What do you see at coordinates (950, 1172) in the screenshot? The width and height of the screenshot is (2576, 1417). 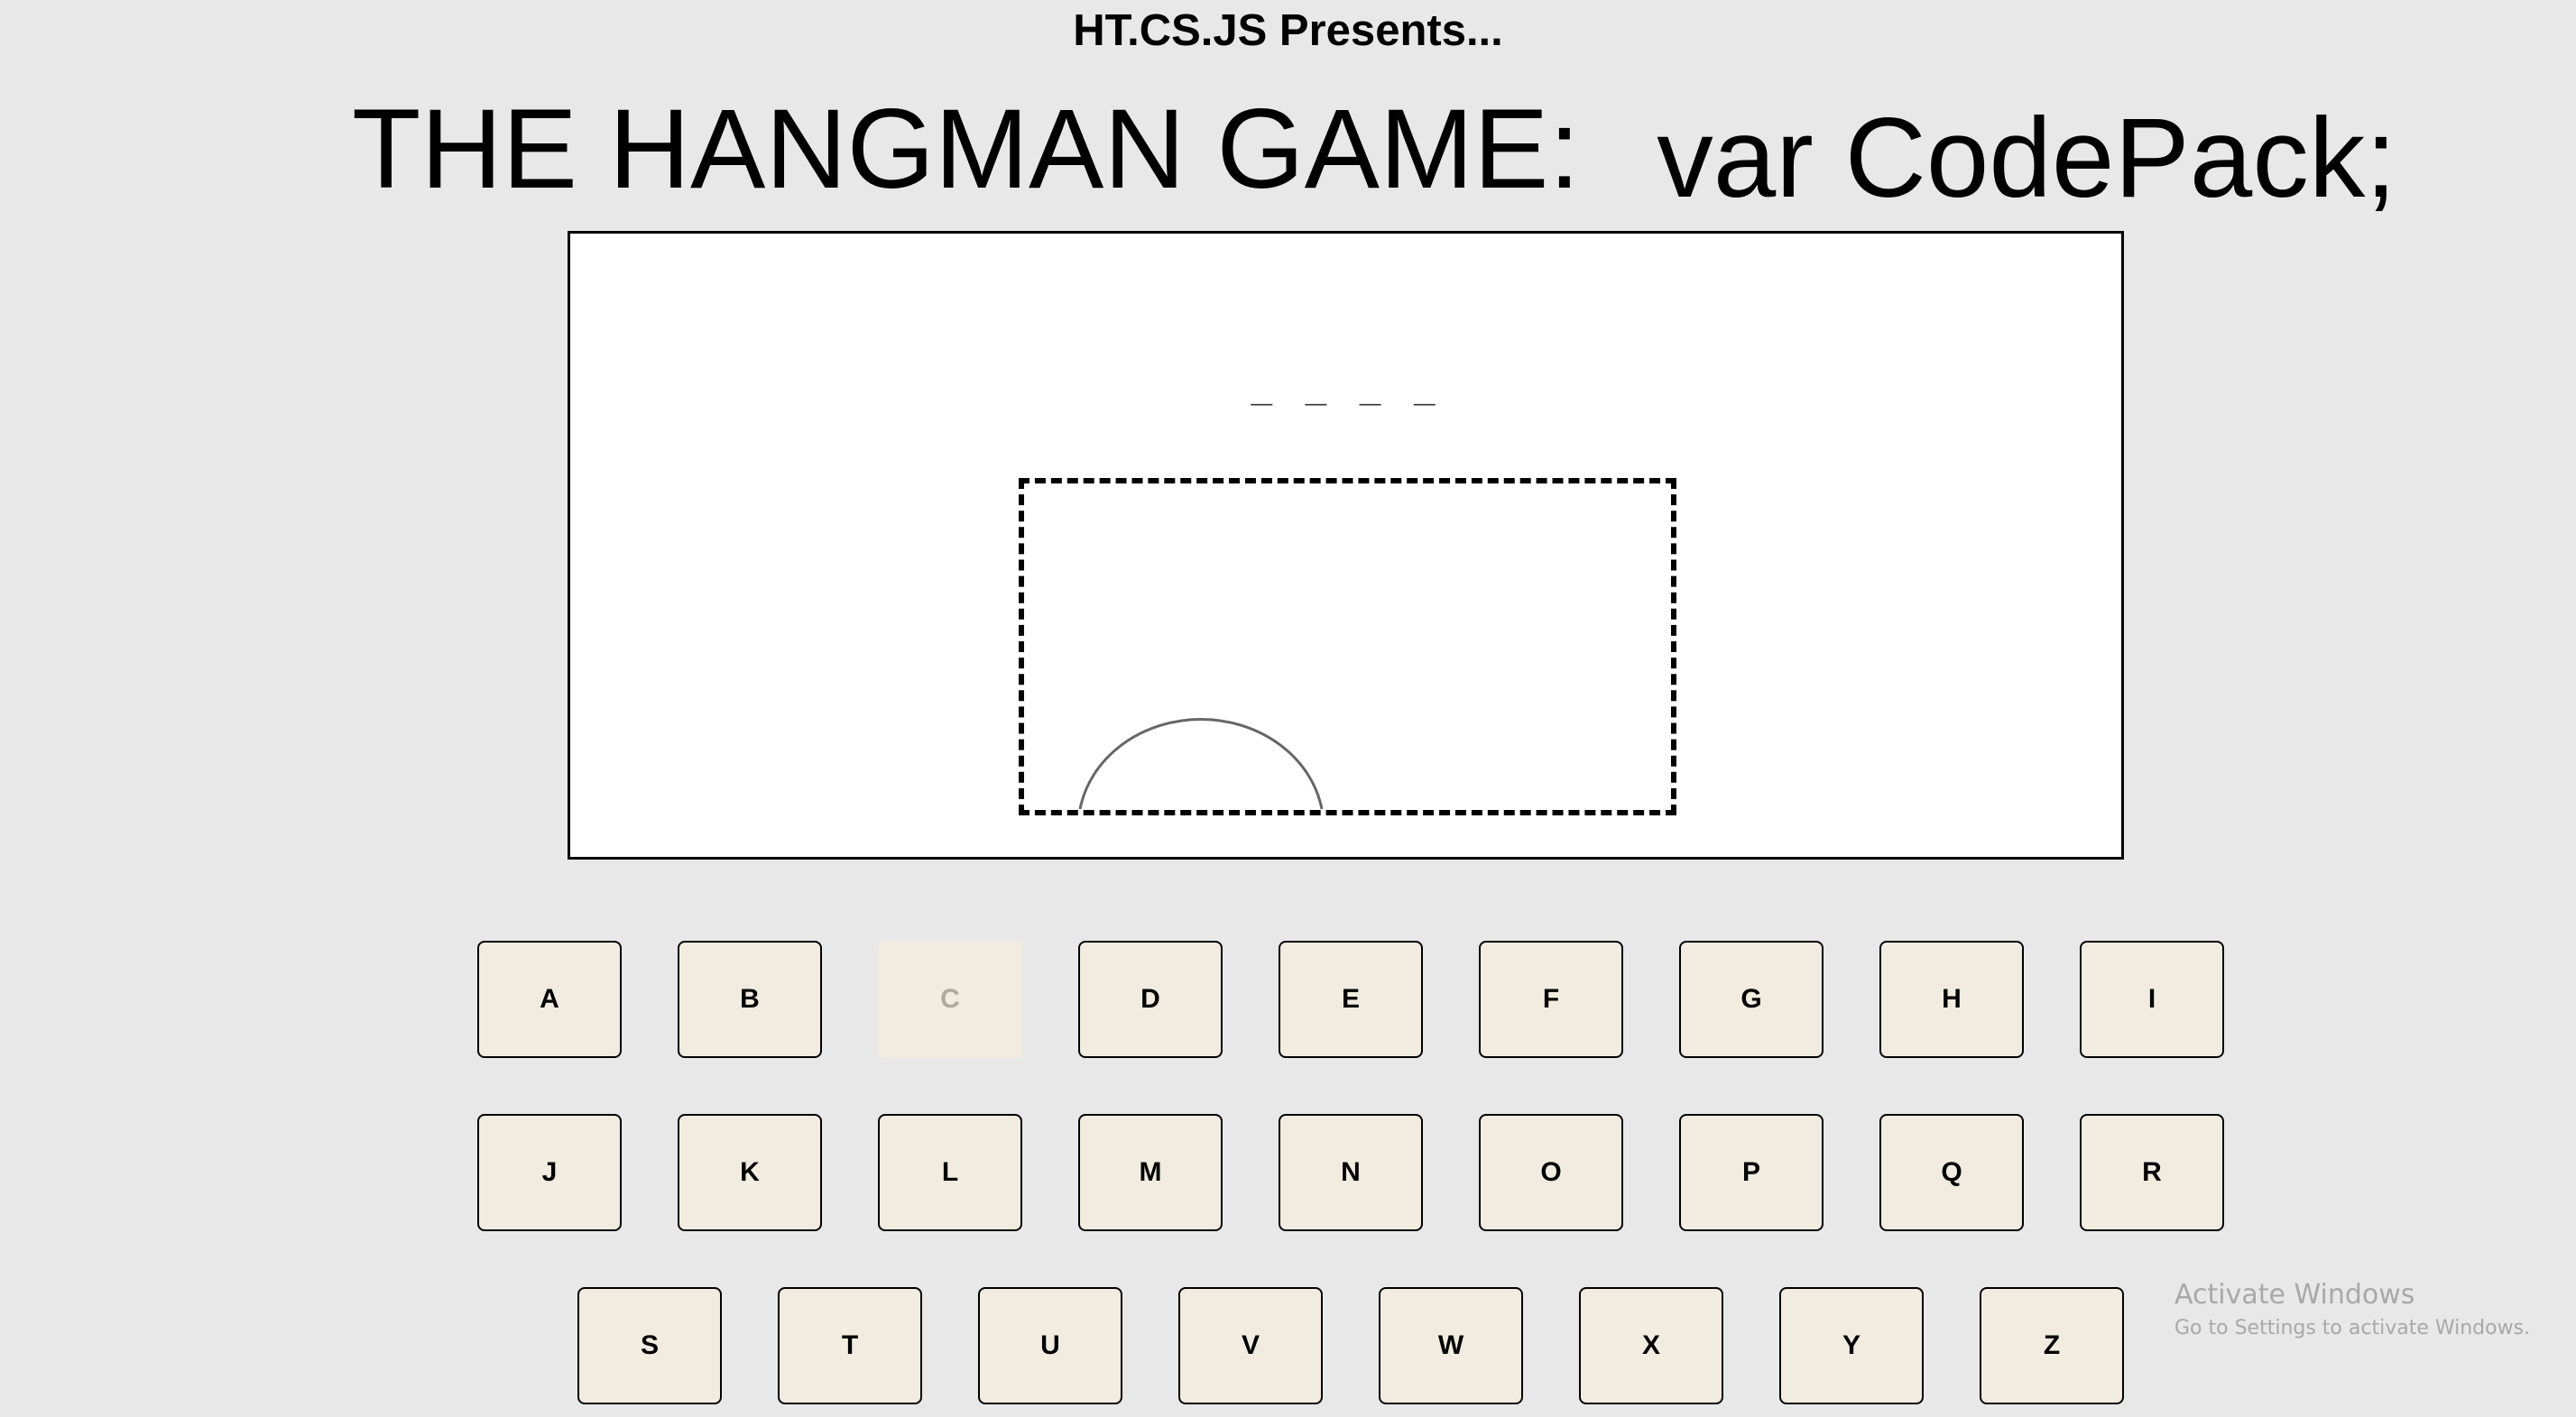 I see `key-l-button: L` at bounding box center [950, 1172].